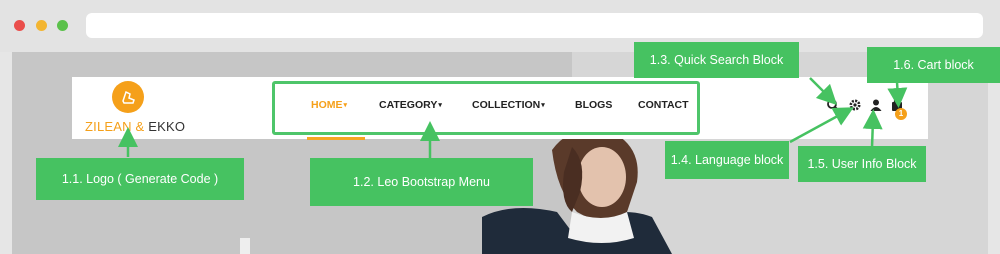 The height and width of the screenshot is (254, 1000). I want to click on close-window-button, so click(19, 25).